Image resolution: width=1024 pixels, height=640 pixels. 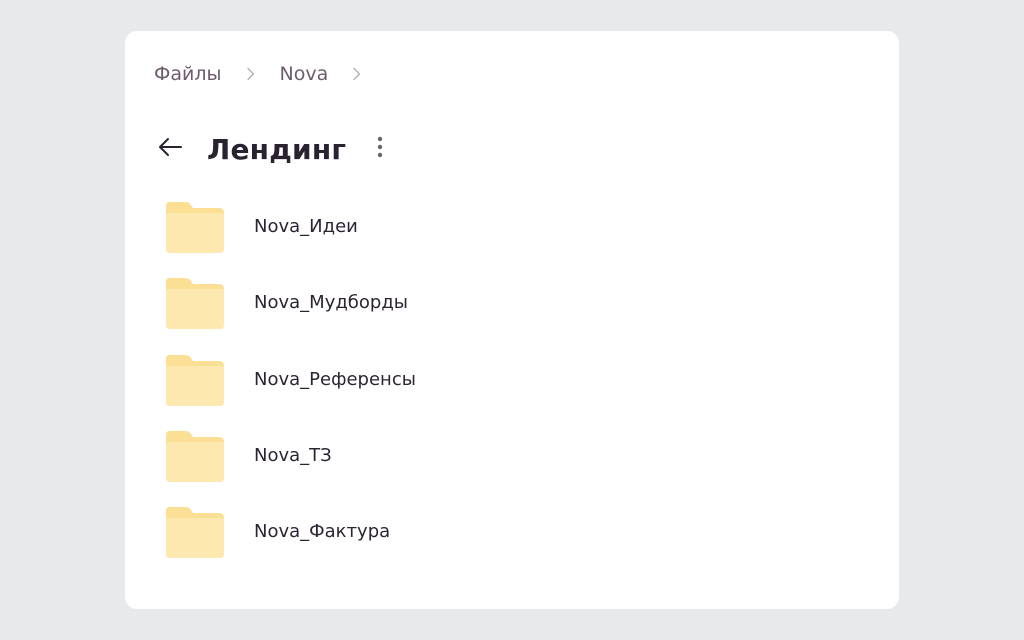 What do you see at coordinates (515, 466) in the screenshot?
I see `list-item: Nova_ТЗ` at bounding box center [515, 466].